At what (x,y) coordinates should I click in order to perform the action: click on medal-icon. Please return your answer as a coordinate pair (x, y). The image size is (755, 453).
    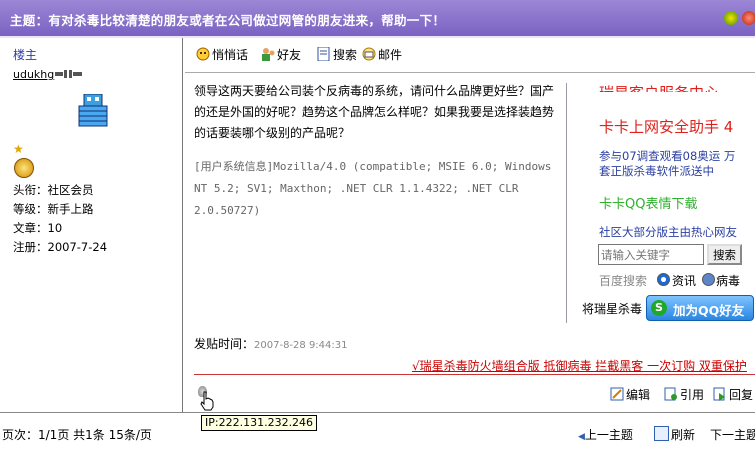
    Looking at the image, I should click on (24, 168).